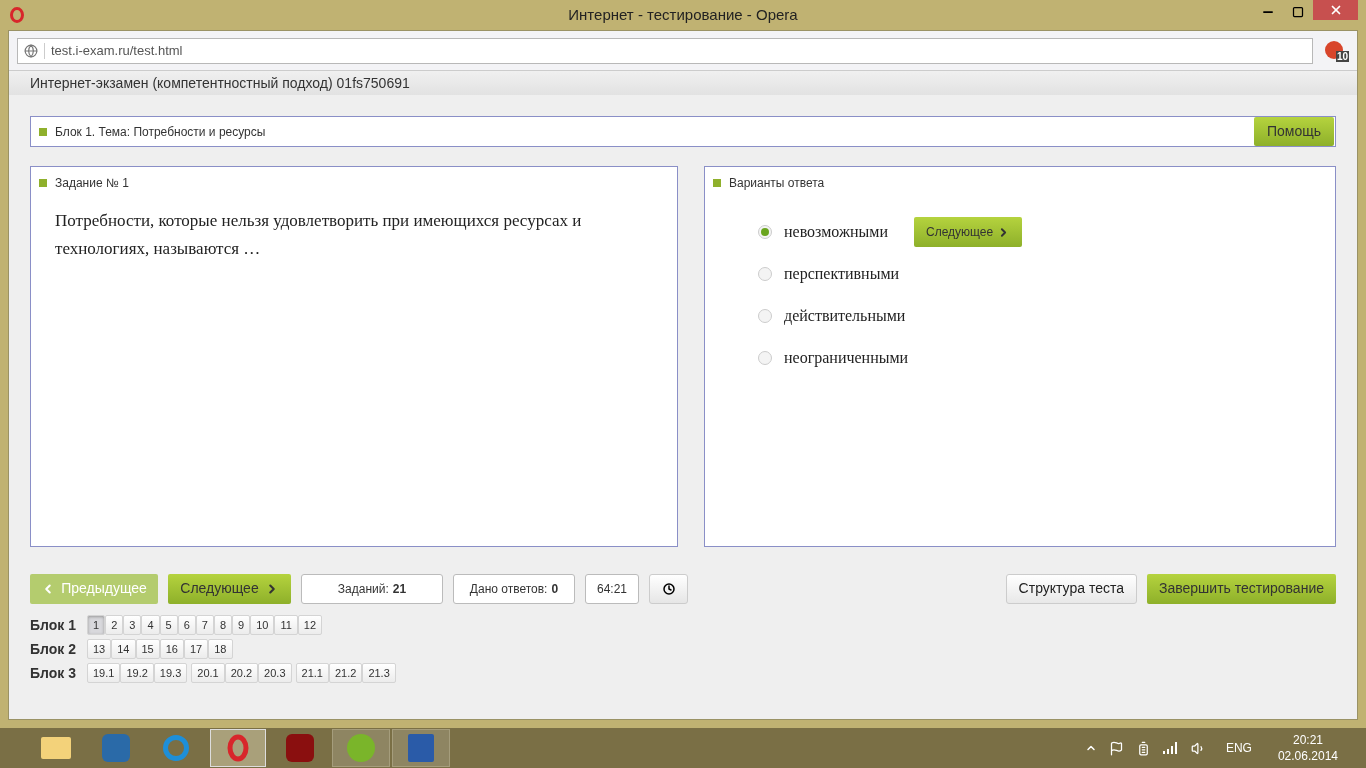 The width and height of the screenshot is (1366, 768). Describe the element at coordinates (836, 232) in the screenshot. I see `answer-option: невозможными` at that location.